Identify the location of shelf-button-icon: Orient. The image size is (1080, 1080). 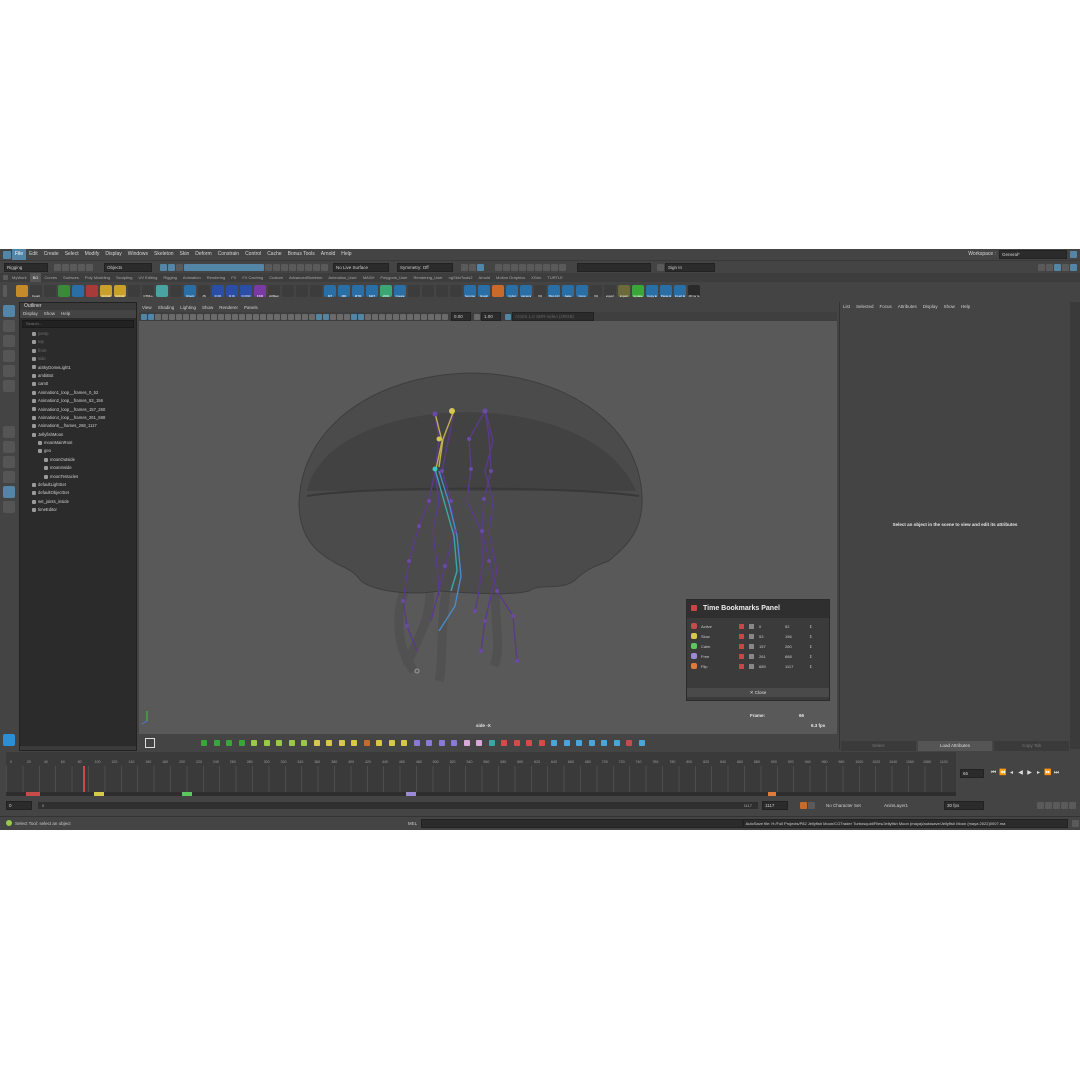
(190, 291).